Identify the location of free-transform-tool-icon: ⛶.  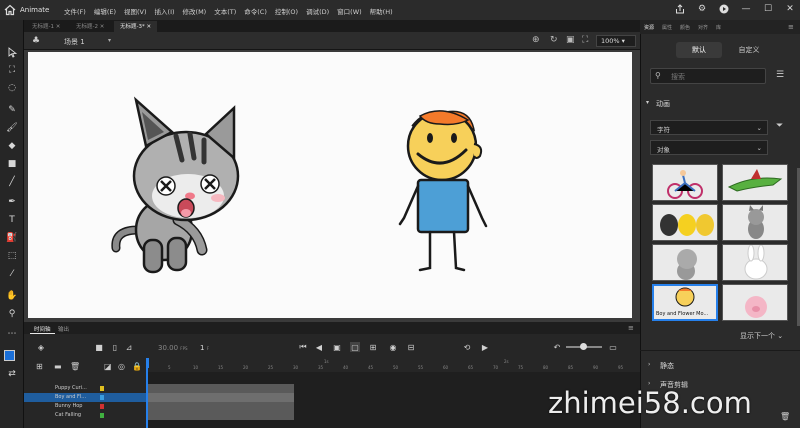
(12, 70).